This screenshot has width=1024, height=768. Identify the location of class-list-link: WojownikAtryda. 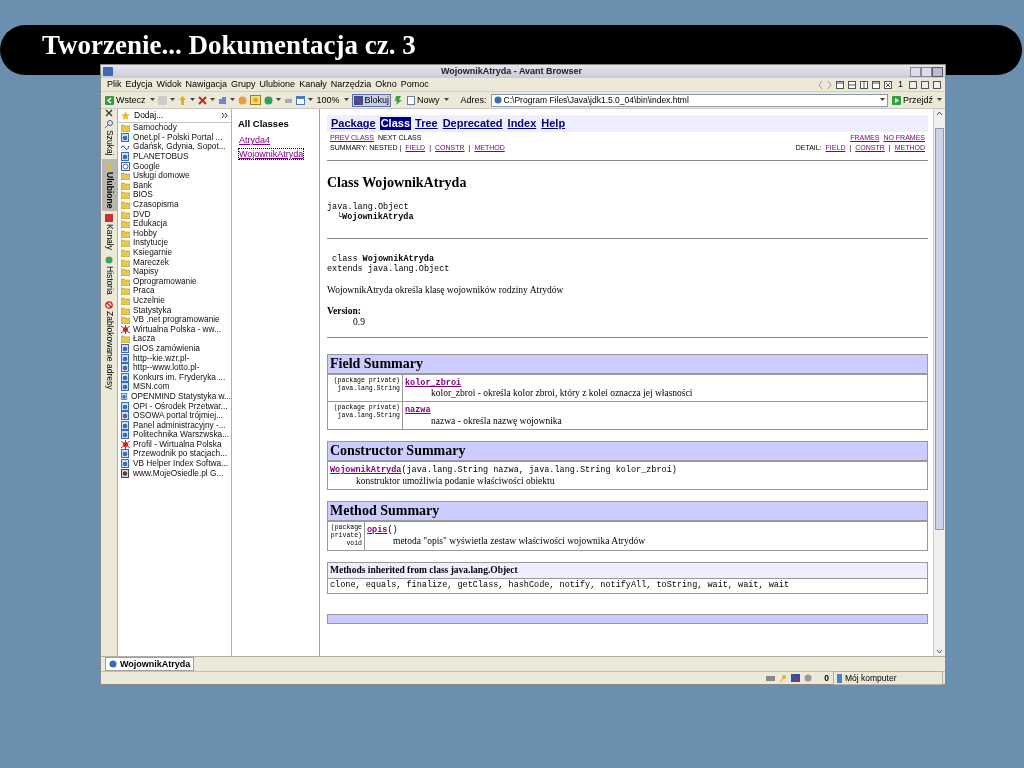
(271, 153).